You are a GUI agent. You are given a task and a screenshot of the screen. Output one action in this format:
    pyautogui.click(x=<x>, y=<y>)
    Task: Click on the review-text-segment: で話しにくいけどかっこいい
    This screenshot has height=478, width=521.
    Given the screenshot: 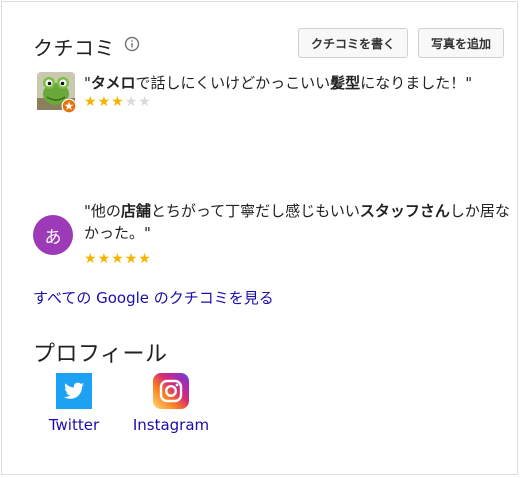 What is the action you would take?
    pyautogui.click(x=233, y=83)
    